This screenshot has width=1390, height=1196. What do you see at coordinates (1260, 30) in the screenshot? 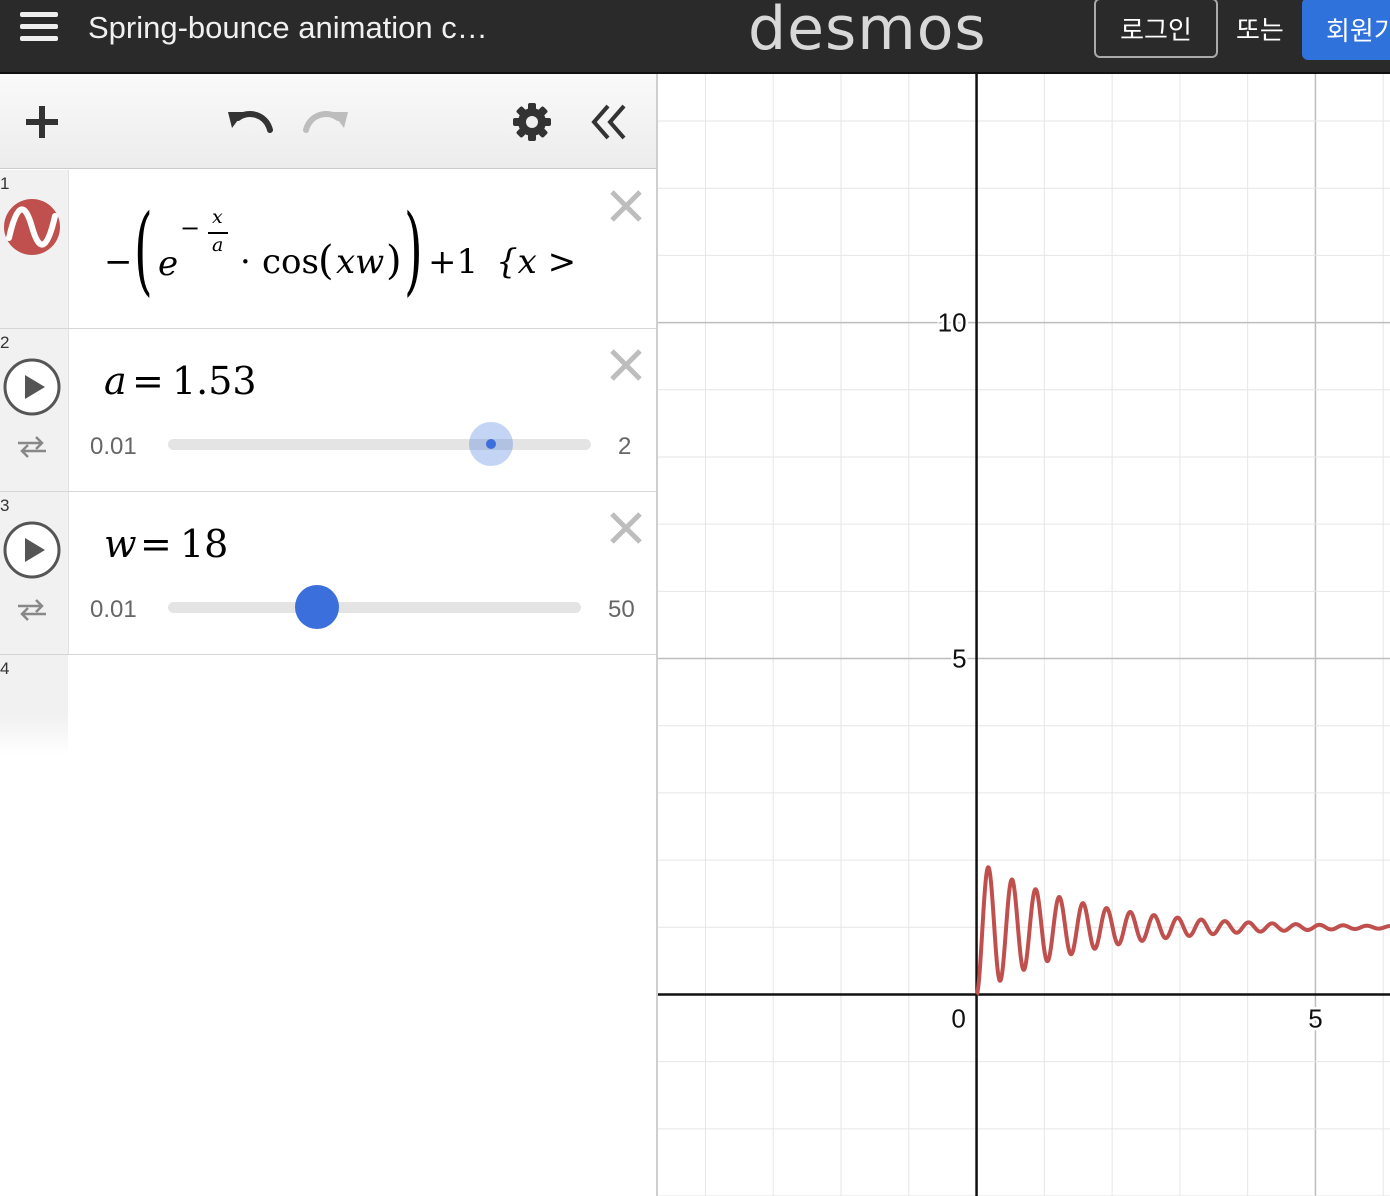
I see `or-text: 또는` at bounding box center [1260, 30].